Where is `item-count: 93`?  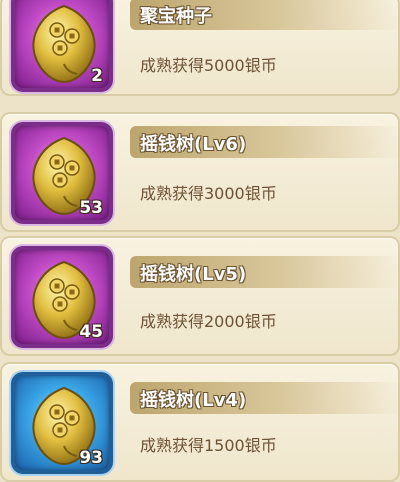 item-count: 93 is located at coordinates (91, 458).